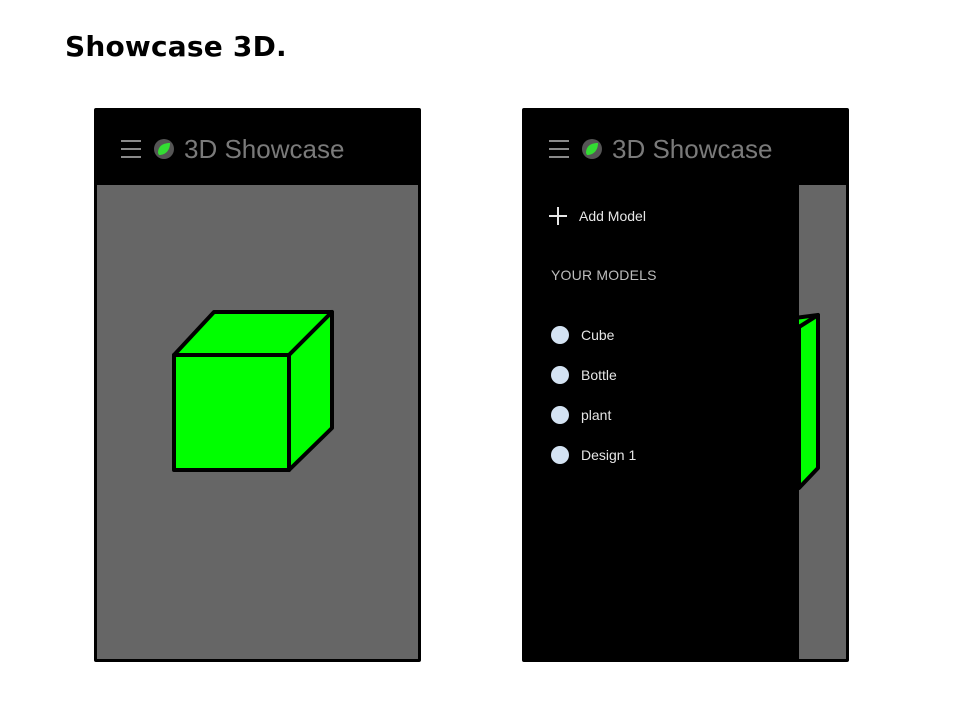 The height and width of the screenshot is (720, 960). I want to click on model-label: plant, so click(596, 415).